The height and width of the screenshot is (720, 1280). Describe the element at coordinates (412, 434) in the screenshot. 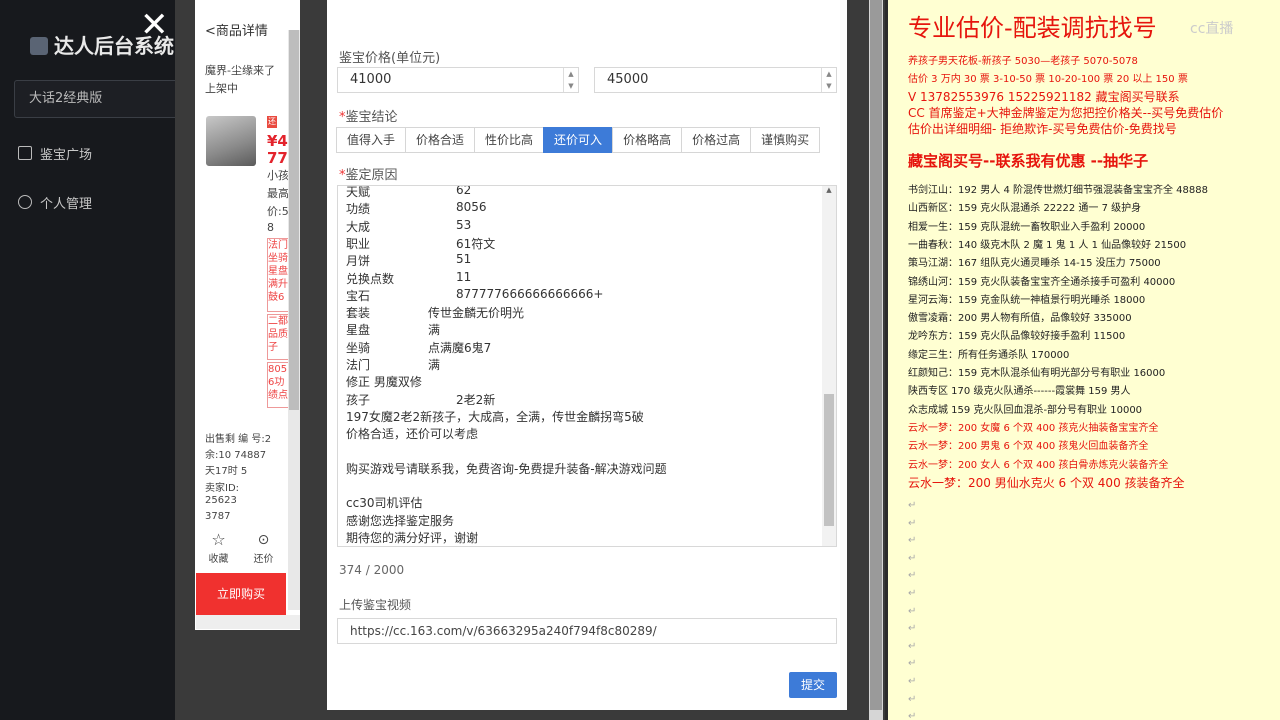

I see `reason-key: 价格合适，还价可以考虑` at that location.